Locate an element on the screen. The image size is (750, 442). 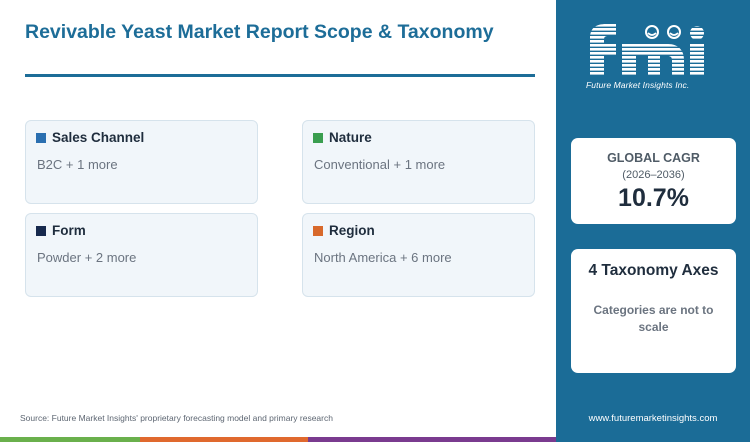
bottom-color-bar is located at coordinates (278, 439).